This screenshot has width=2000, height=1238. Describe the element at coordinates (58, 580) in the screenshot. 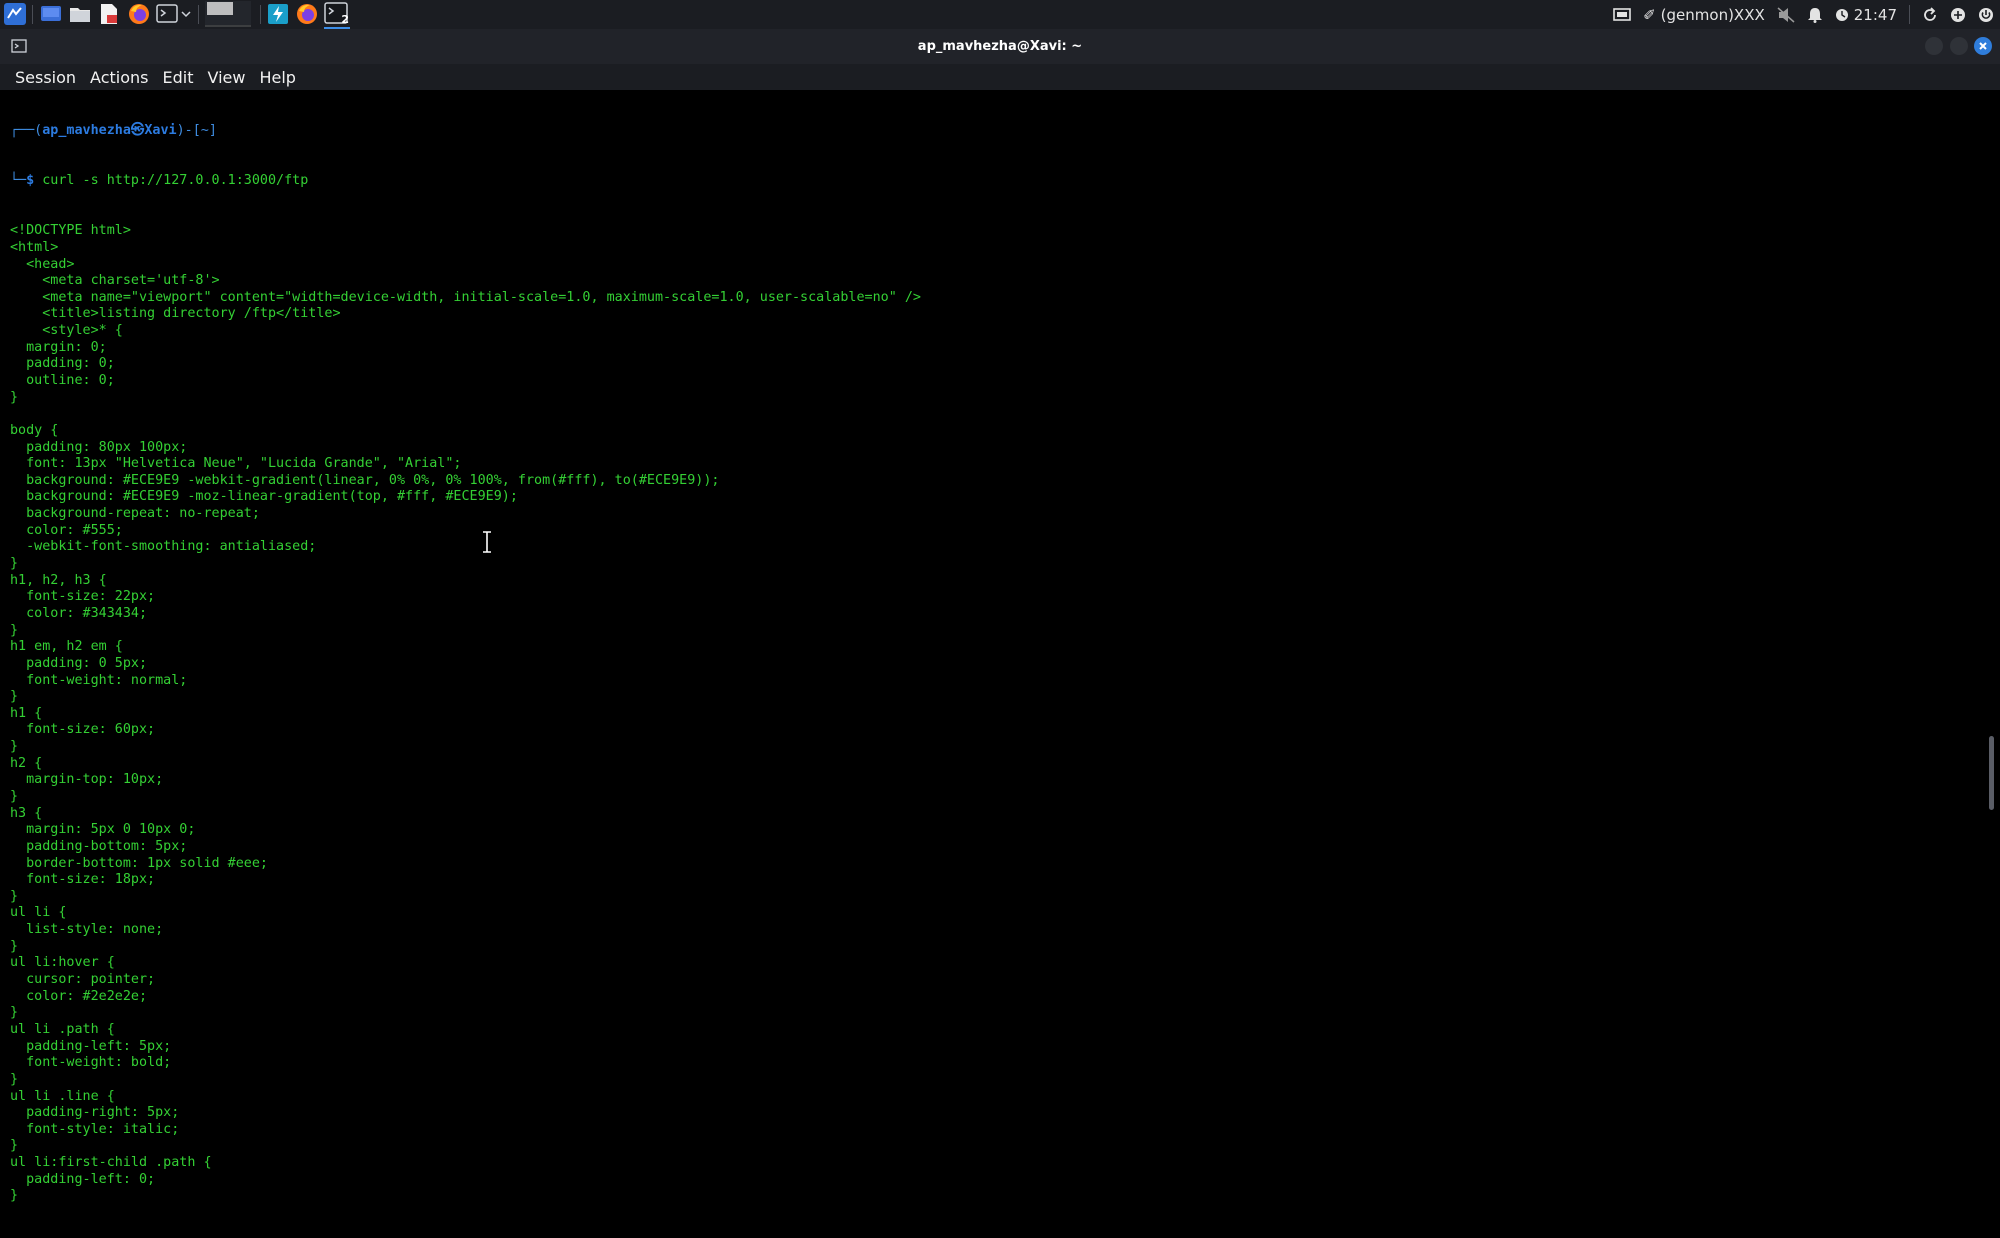

I see `output-line: h1, h2, h3 {` at that location.